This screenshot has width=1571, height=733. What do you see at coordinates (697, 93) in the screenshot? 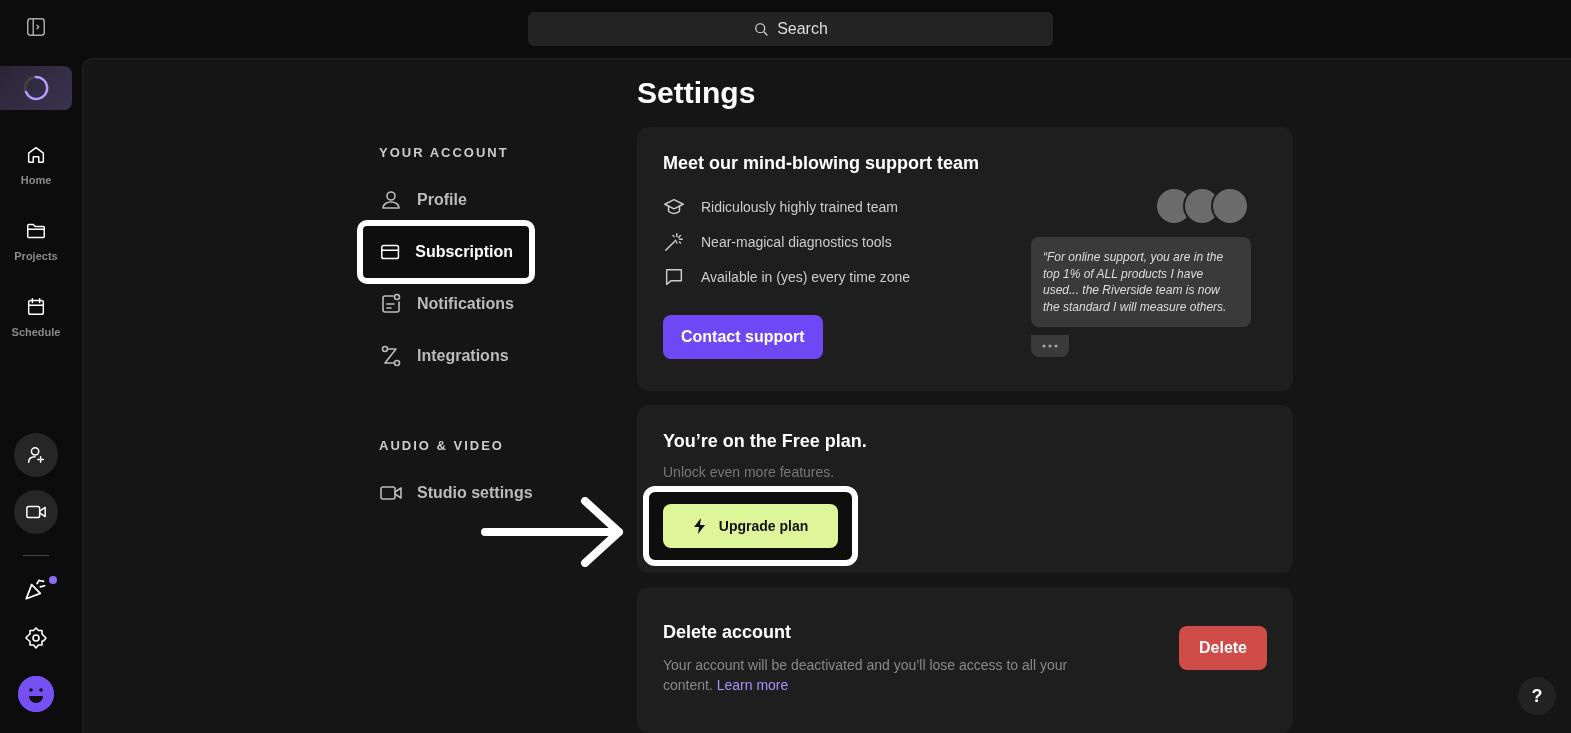
I see `page-title: Settings` at bounding box center [697, 93].